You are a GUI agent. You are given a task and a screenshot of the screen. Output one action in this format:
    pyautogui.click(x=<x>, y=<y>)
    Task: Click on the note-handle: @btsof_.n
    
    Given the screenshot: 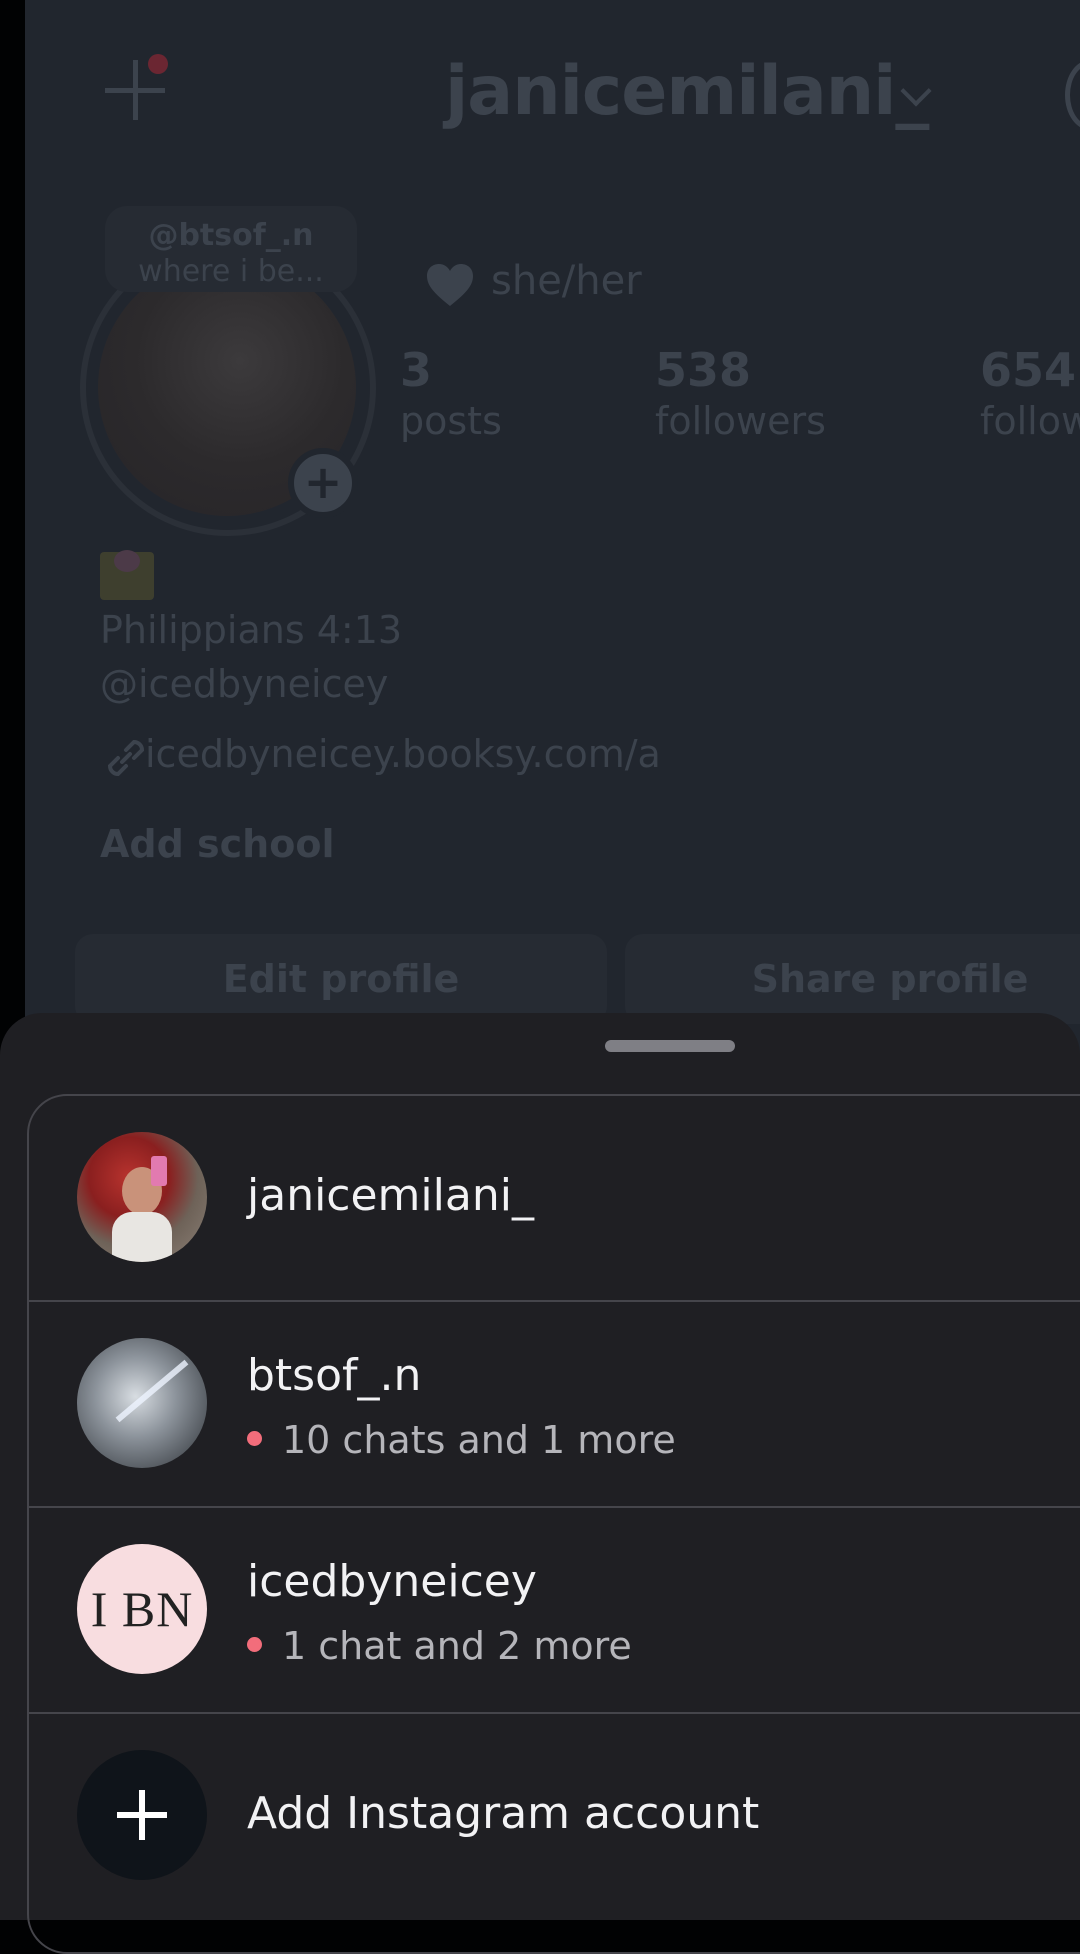 What is the action you would take?
    pyautogui.click(x=231, y=235)
    